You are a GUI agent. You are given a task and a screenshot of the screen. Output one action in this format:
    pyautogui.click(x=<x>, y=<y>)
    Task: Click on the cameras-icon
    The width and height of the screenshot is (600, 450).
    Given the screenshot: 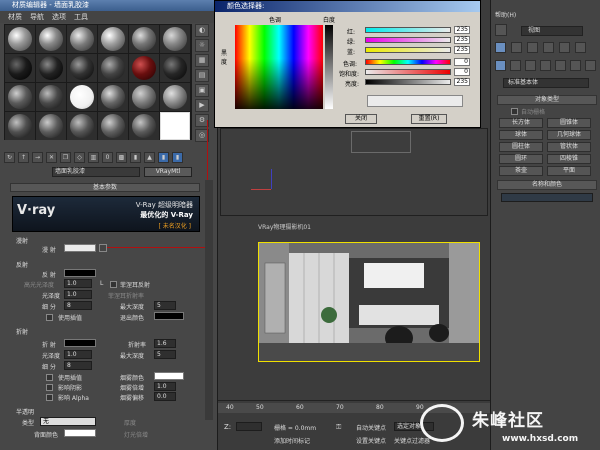 What is the action you would take?
    pyautogui.click(x=545, y=65)
    